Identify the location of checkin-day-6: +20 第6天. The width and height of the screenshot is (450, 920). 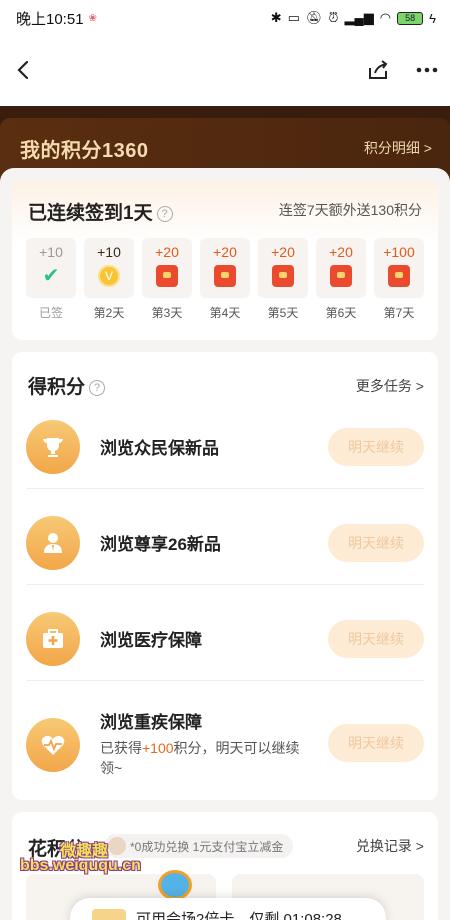
(341, 279).